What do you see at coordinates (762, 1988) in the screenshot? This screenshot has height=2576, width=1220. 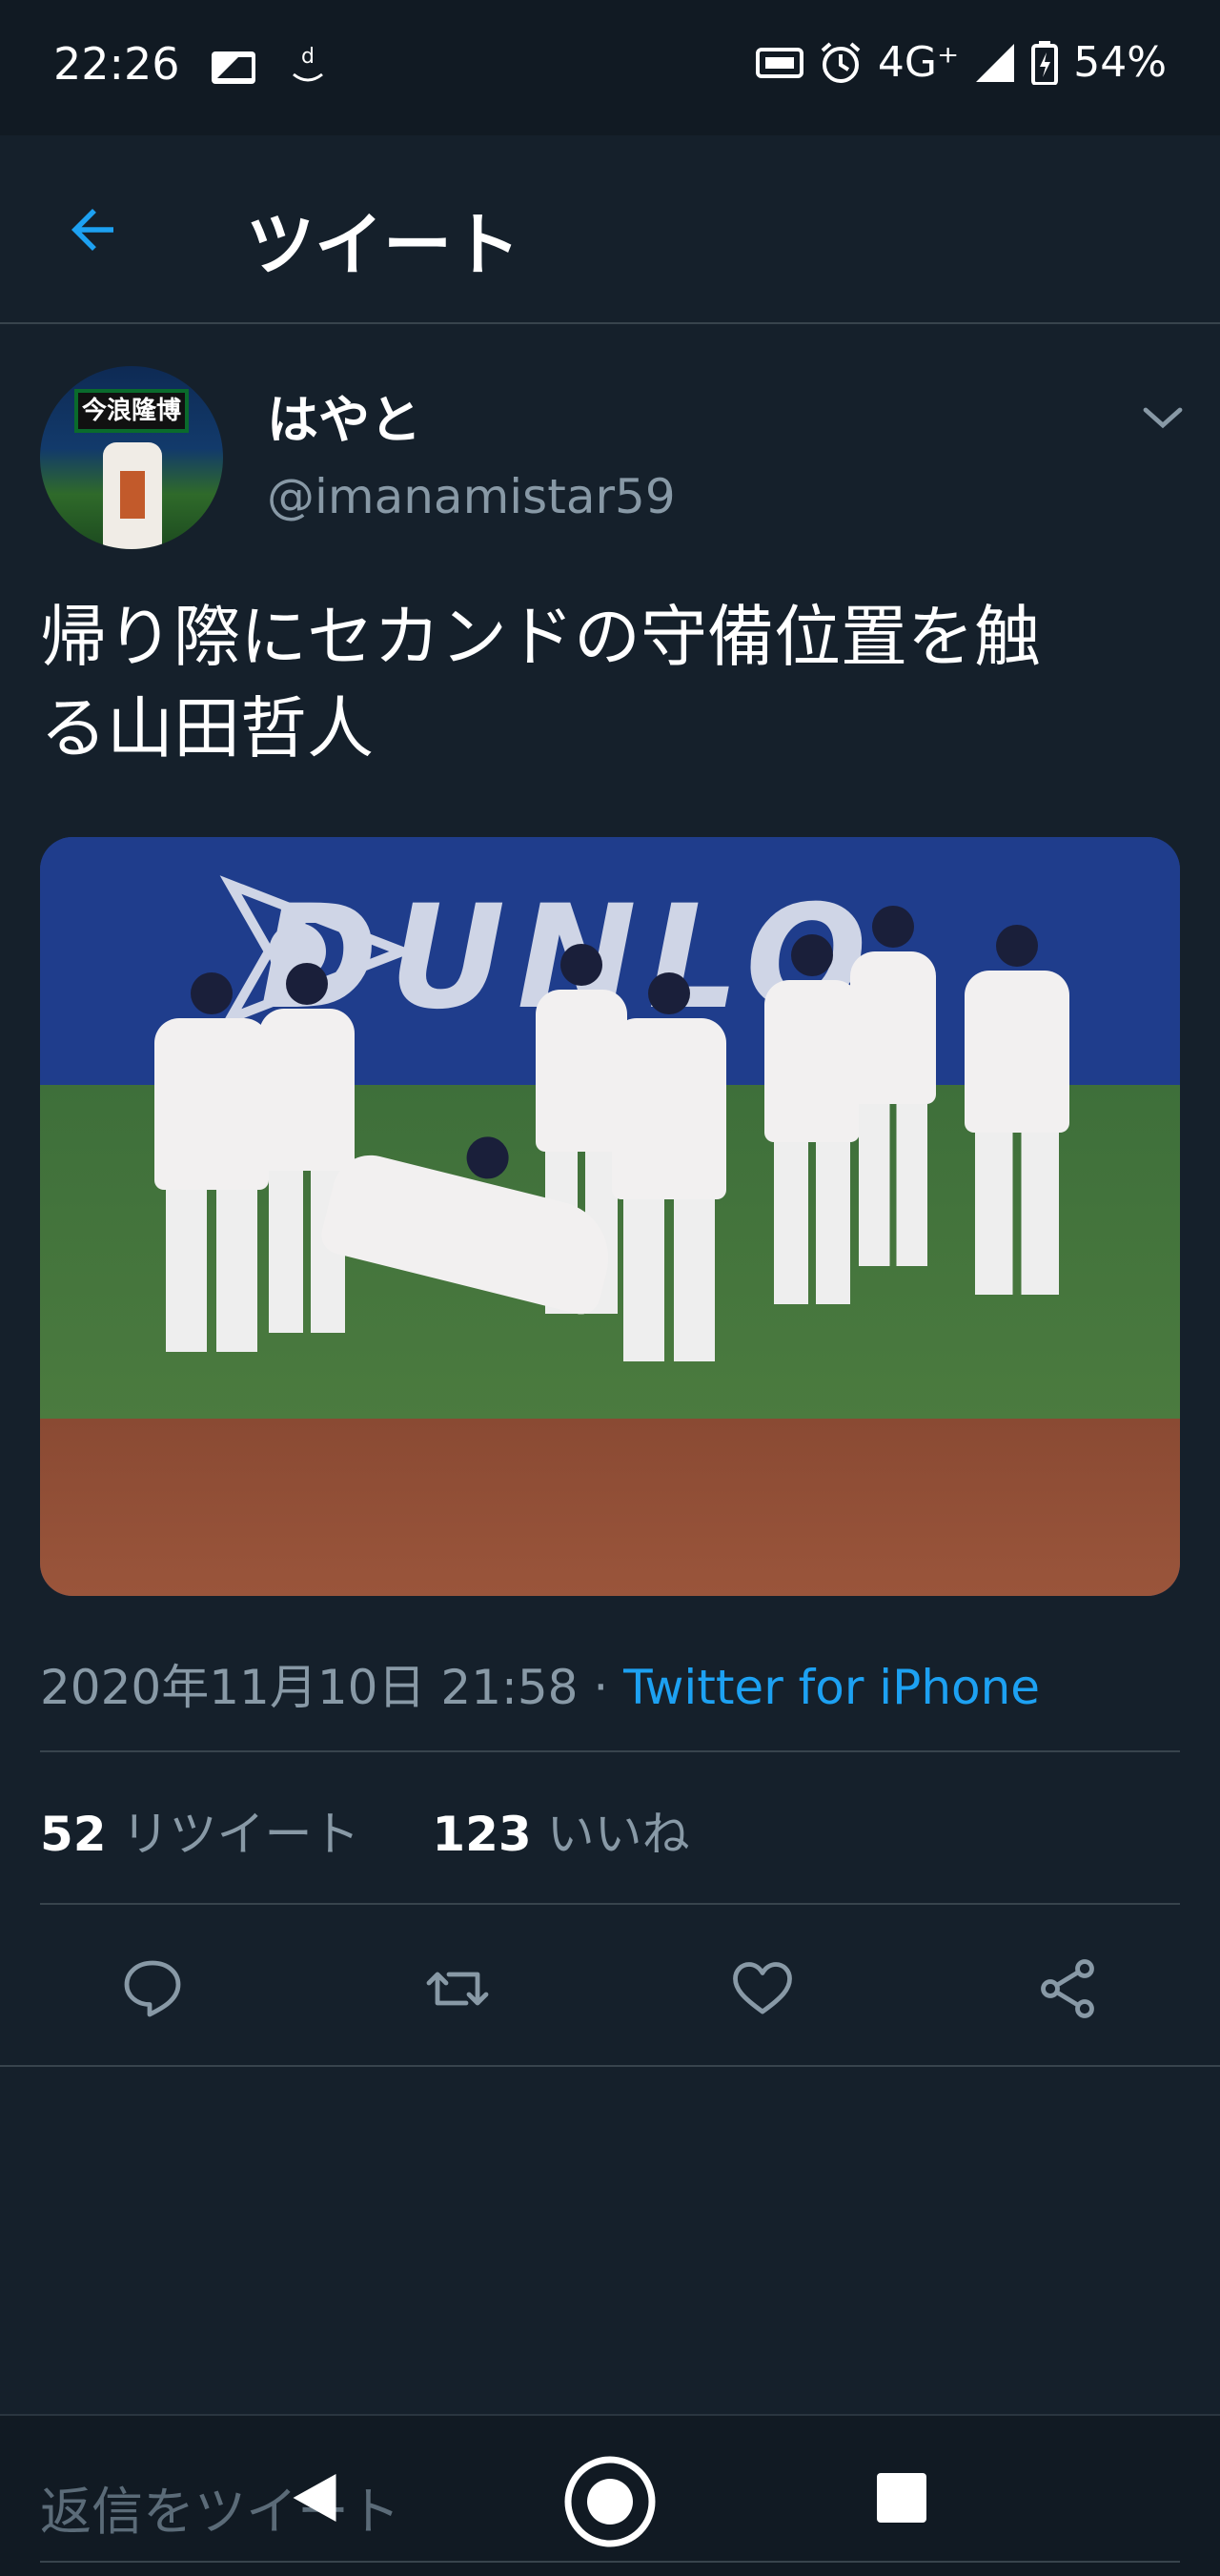 I see `like-icon` at bounding box center [762, 1988].